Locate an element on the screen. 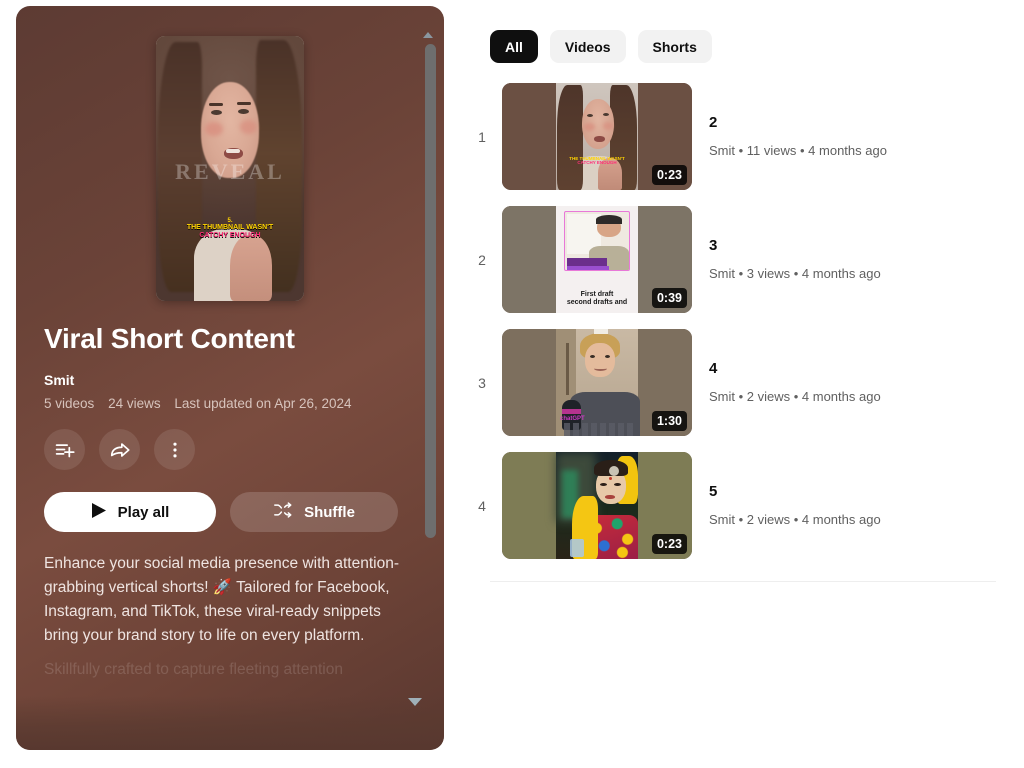  hero-brow-right is located at coordinates (244, 103).